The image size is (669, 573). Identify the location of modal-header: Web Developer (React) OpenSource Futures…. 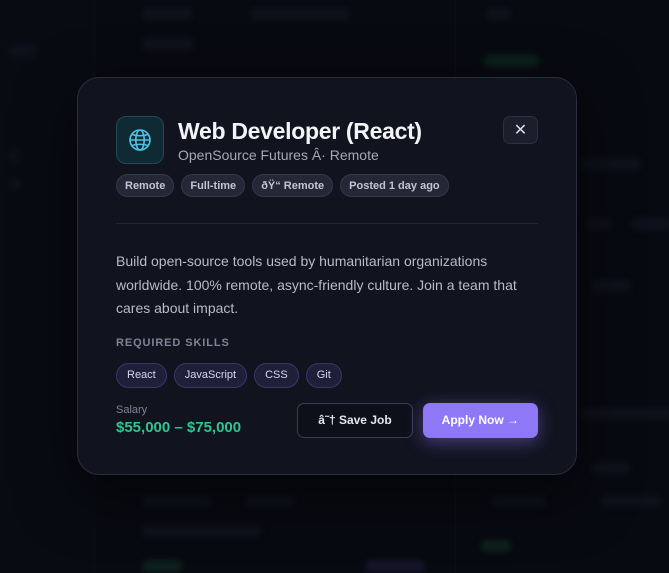
(327, 140).